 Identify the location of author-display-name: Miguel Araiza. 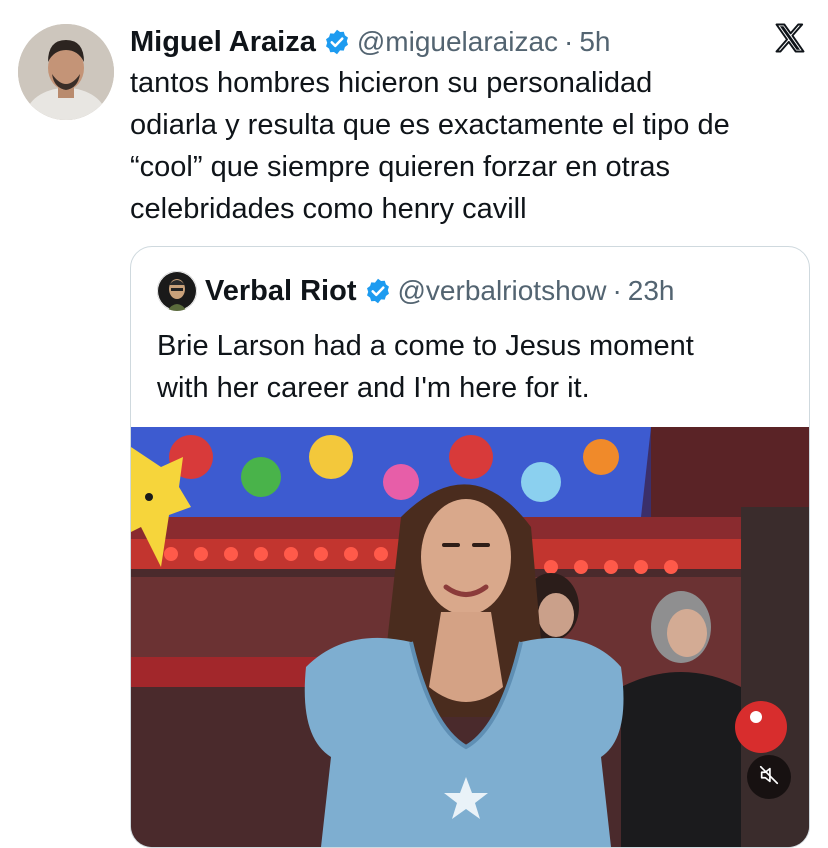
(223, 42).